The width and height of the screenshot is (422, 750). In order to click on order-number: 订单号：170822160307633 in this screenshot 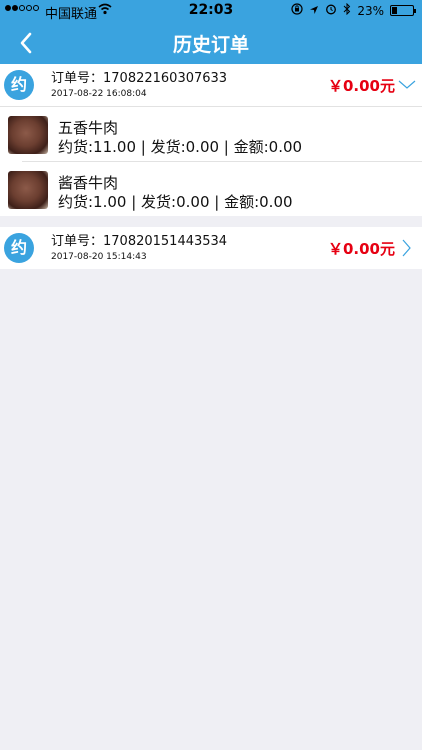, I will do `click(139, 78)`.